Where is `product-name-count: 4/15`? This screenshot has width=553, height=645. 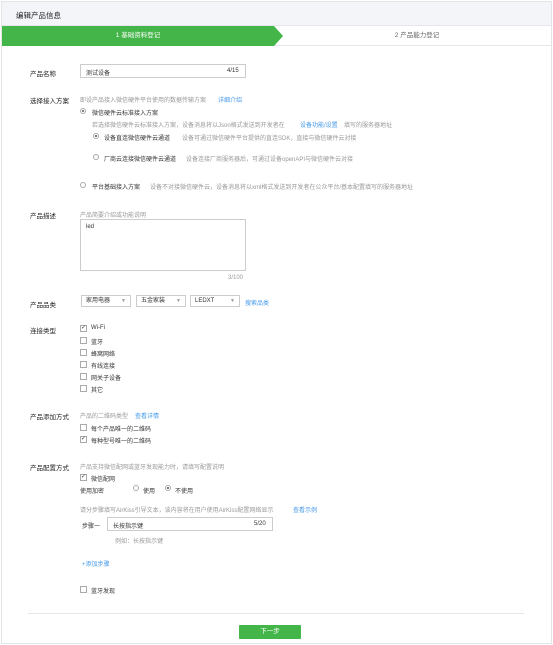 product-name-count: 4/15 is located at coordinates (233, 71).